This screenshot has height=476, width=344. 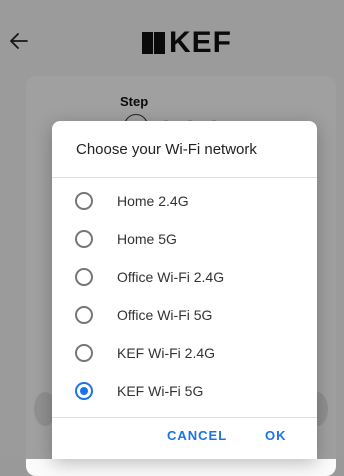 I want to click on dialog-title: Choose your Wi-Fi network, so click(x=166, y=149).